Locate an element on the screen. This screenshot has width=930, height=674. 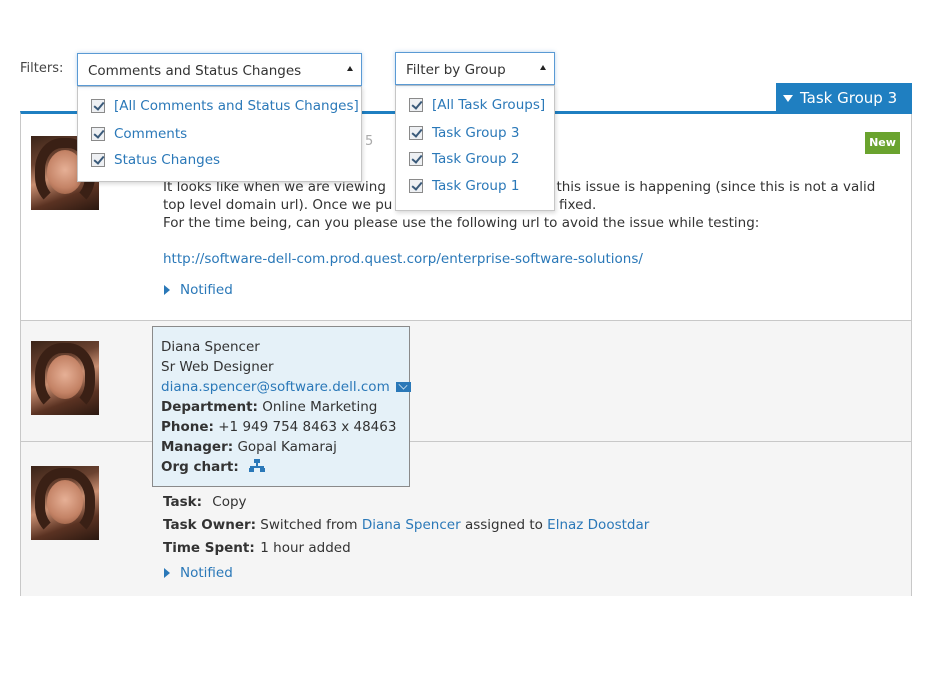
comment-line-2a: top level domain url). Once we pu is located at coordinates (278, 205).